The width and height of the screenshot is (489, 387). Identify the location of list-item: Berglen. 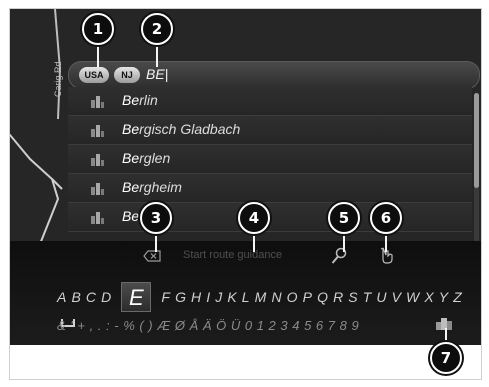
(270, 159).